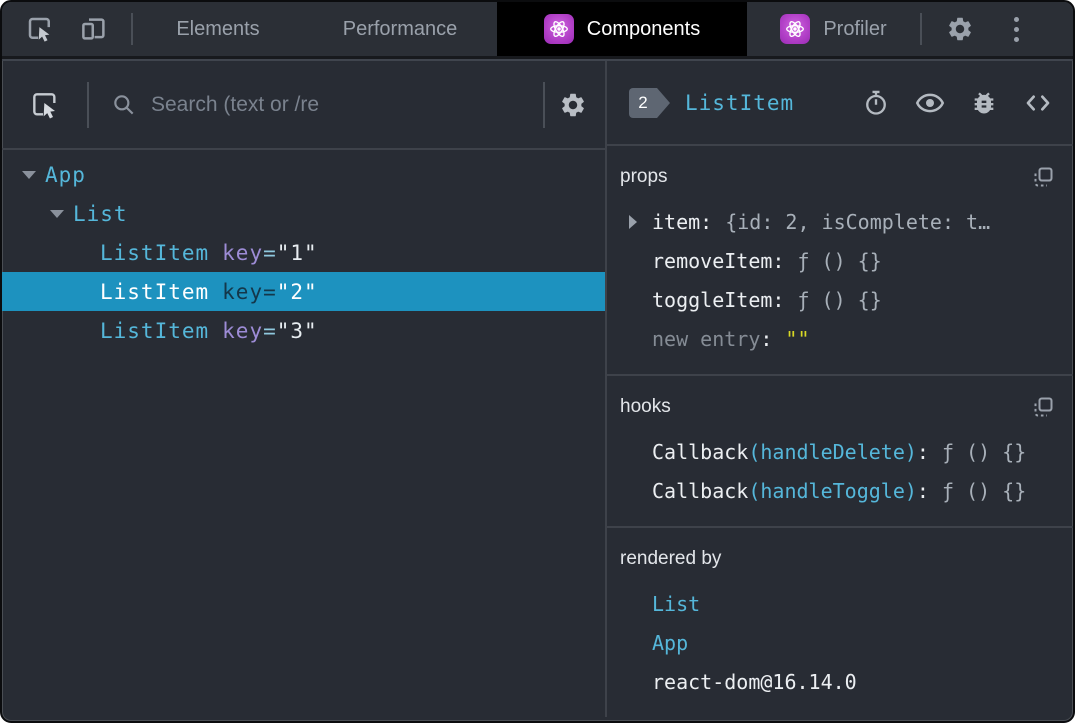 This screenshot has height=723, width=1075. Describe the element at coordinates (347, 104) in the screenshot. I see `search-input` at that location.